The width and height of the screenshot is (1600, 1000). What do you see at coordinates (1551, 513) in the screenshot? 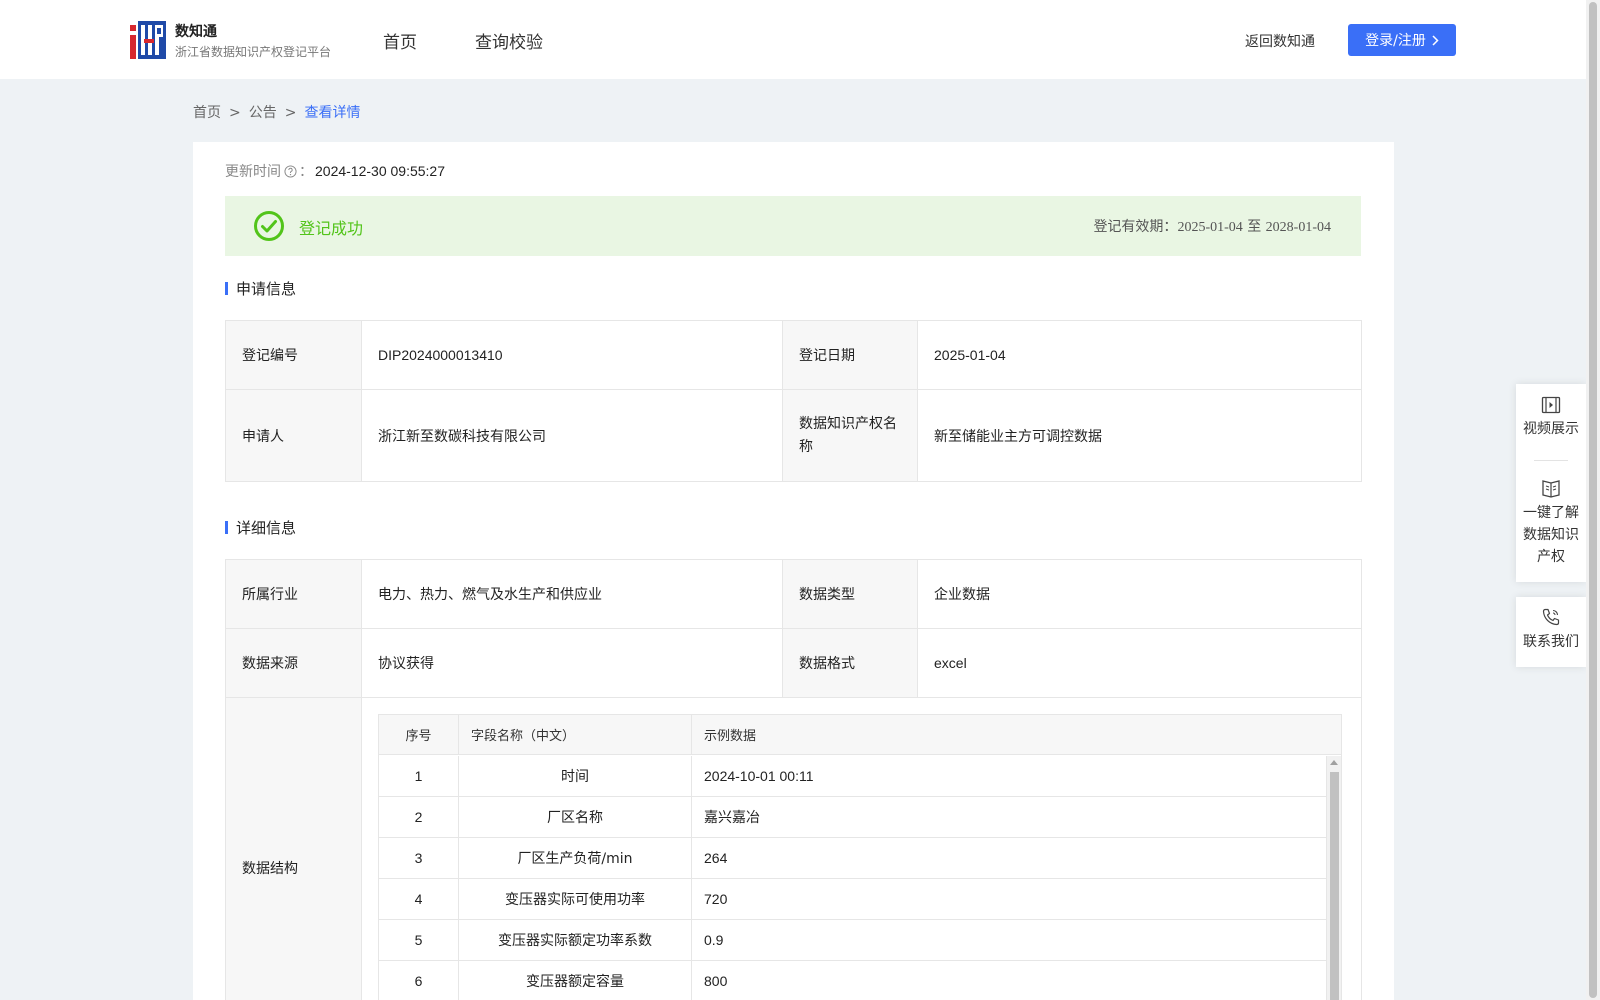
I see `learn-ip-line1: 一键了解` at bounding box center [1551, 513].